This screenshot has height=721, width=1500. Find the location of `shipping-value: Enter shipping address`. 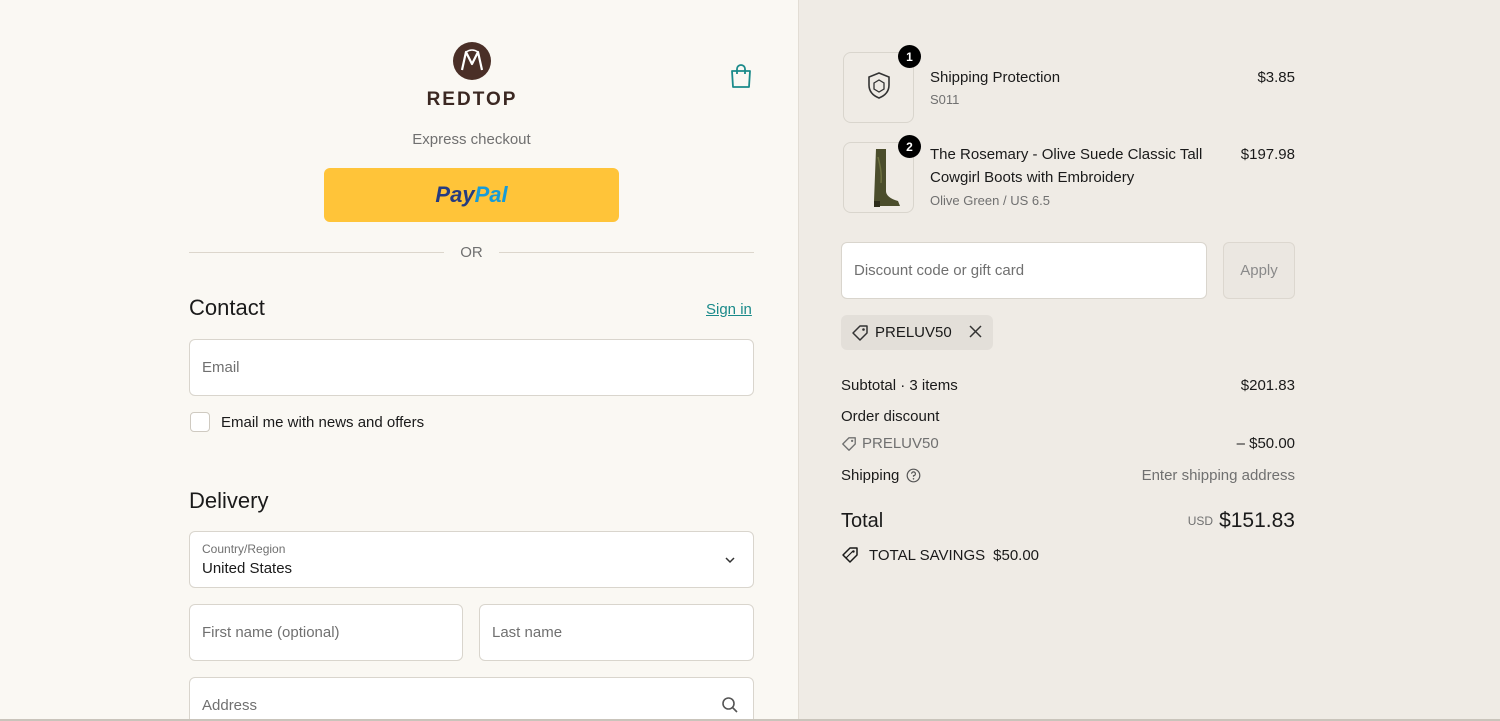

shipping-value: Enter shipping address is located at coordinates (1218, 475).